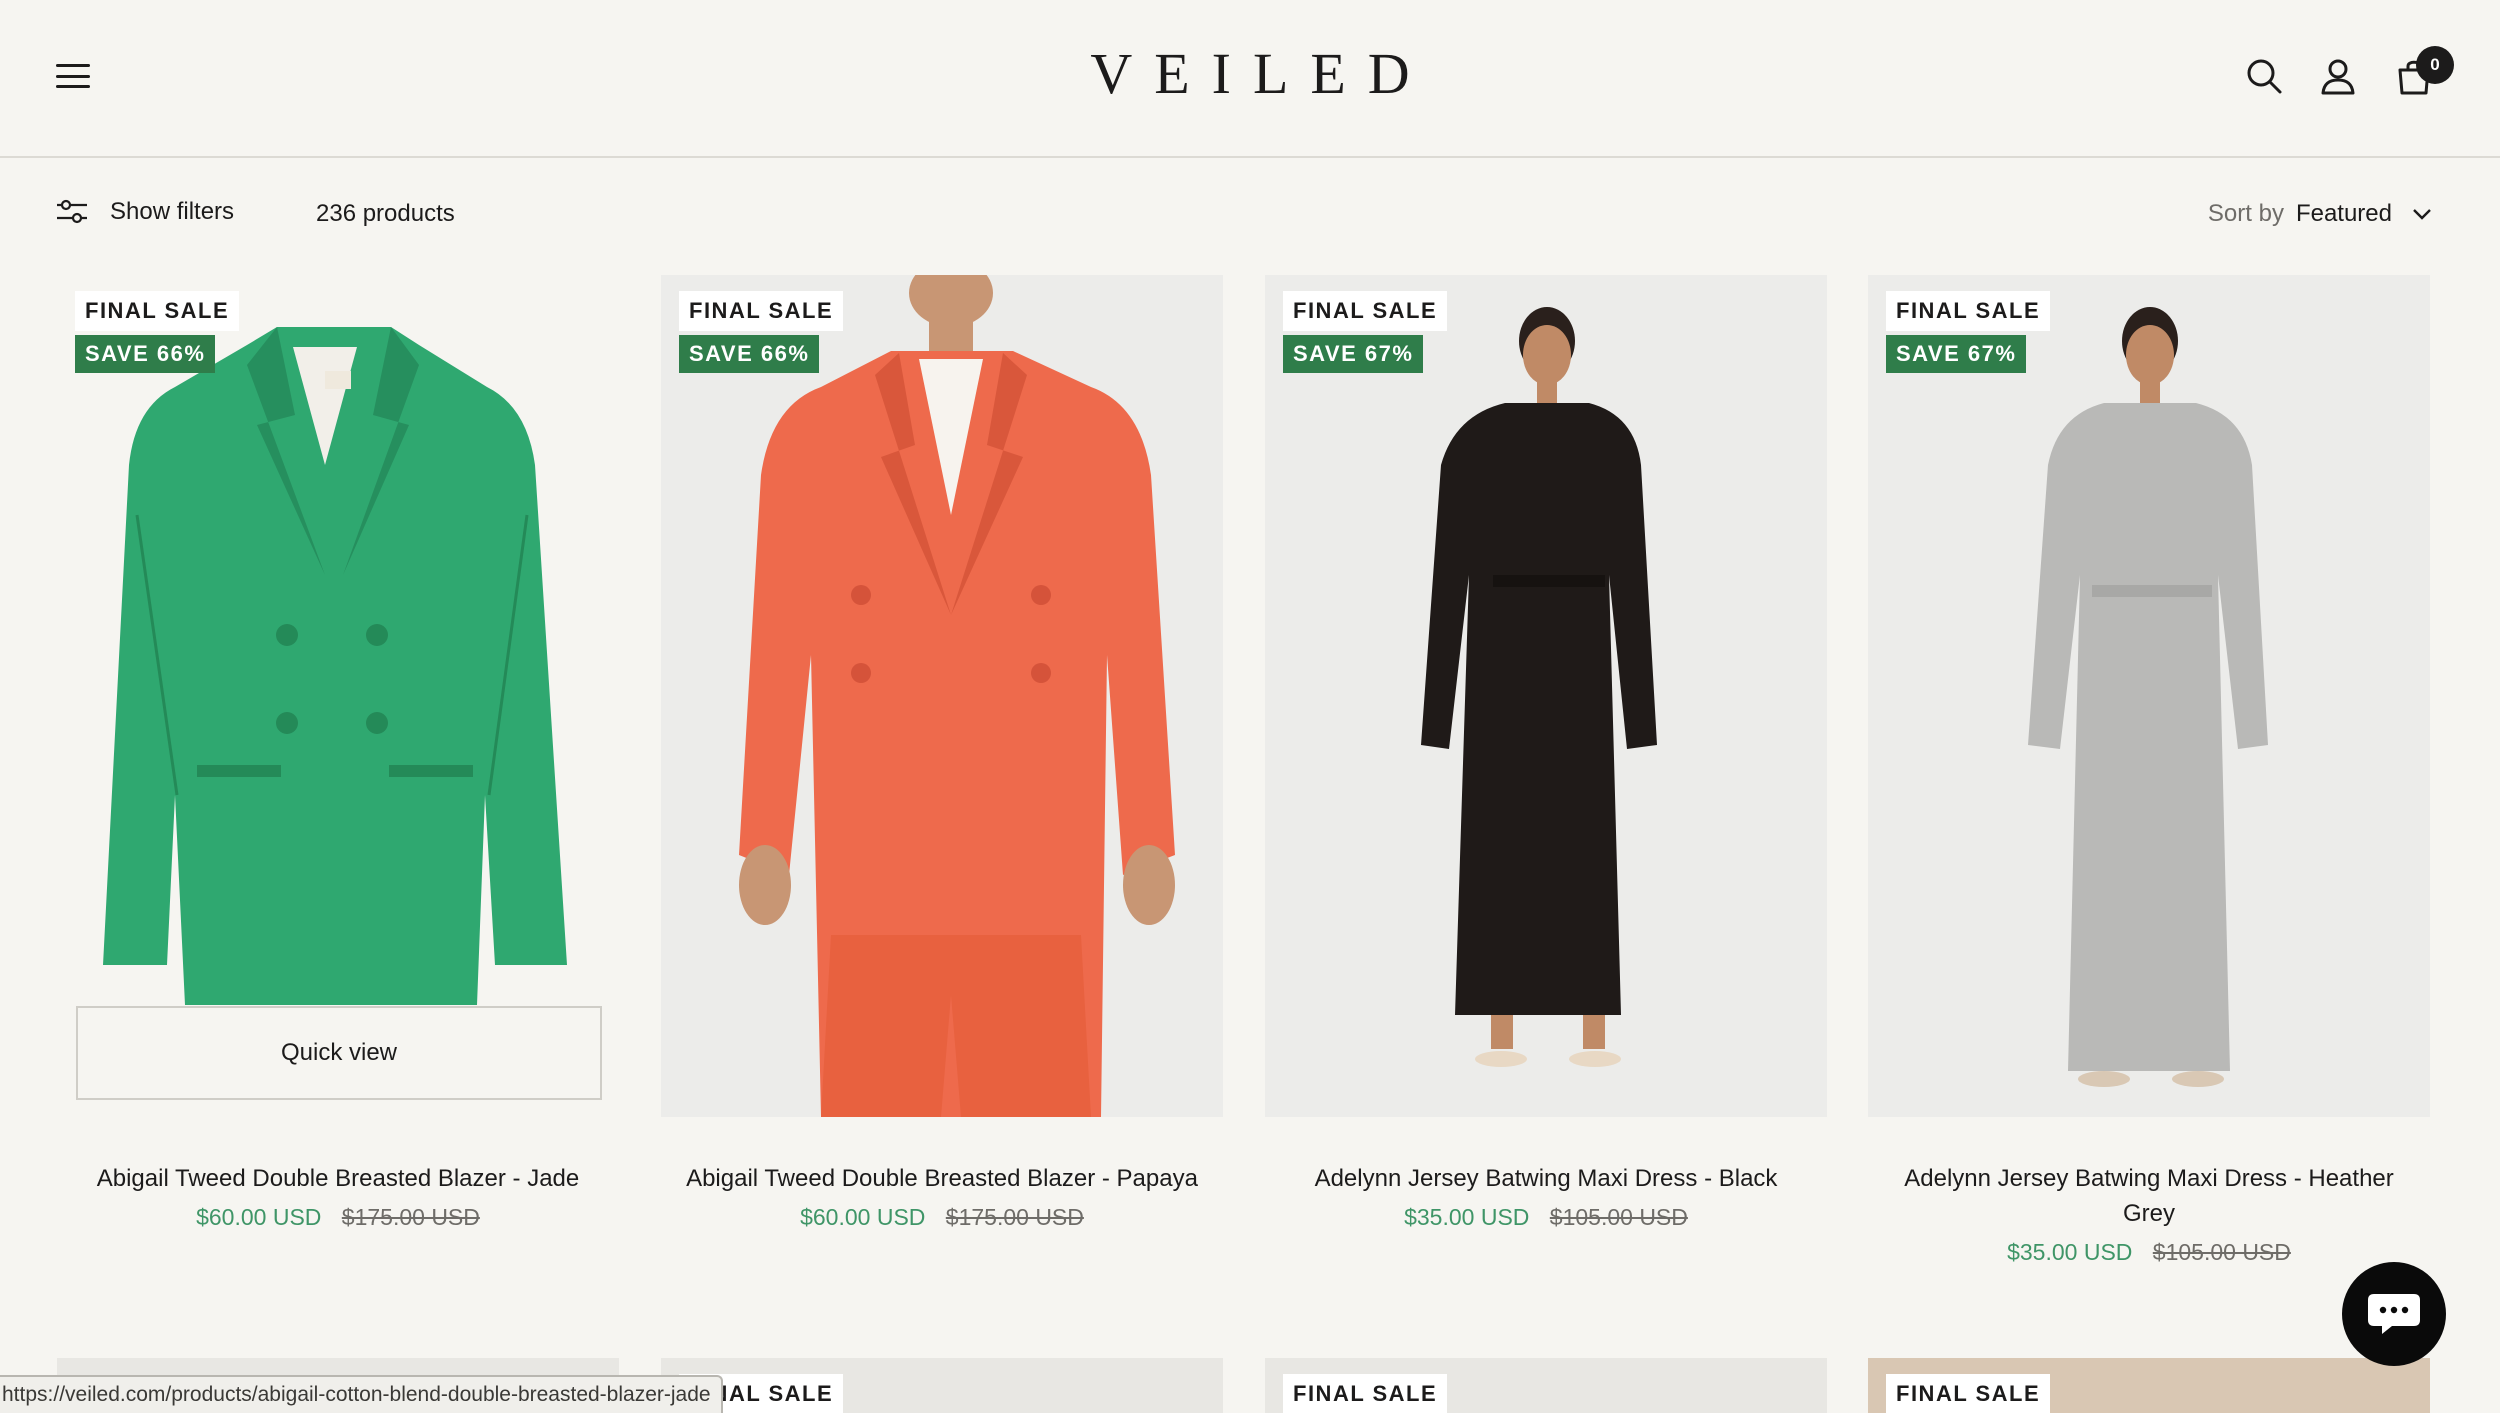 The width and height of the screenshot is (2500, 1413). I want to click on papaya-blazer-image, so click(957, 696).